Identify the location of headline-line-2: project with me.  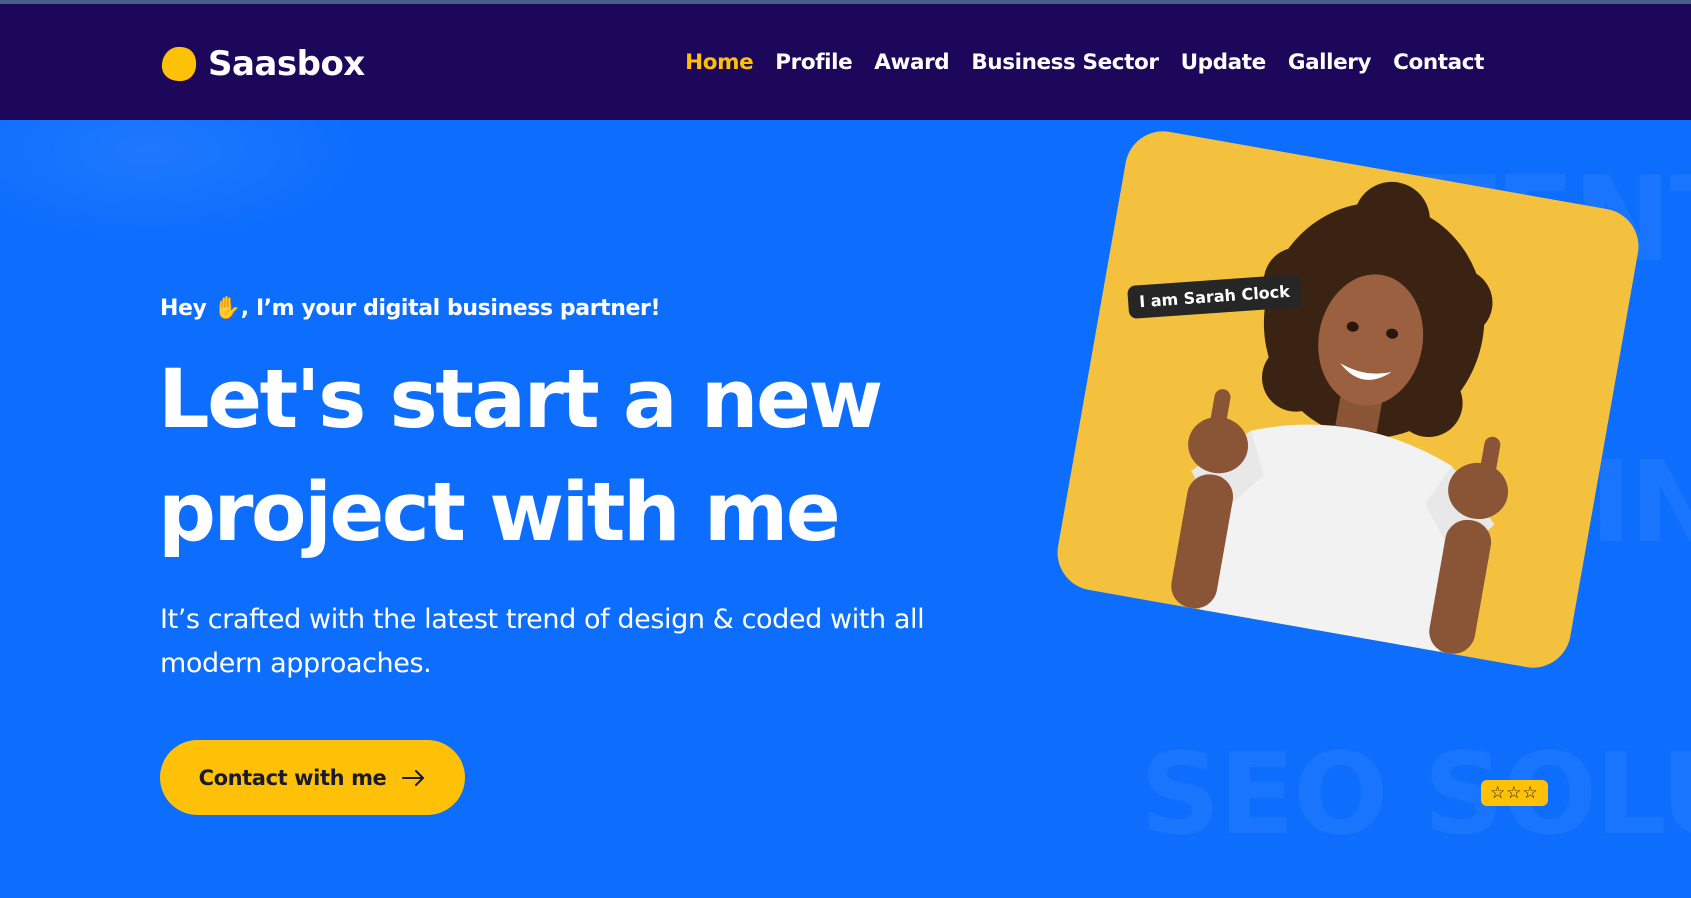
(499, 513).